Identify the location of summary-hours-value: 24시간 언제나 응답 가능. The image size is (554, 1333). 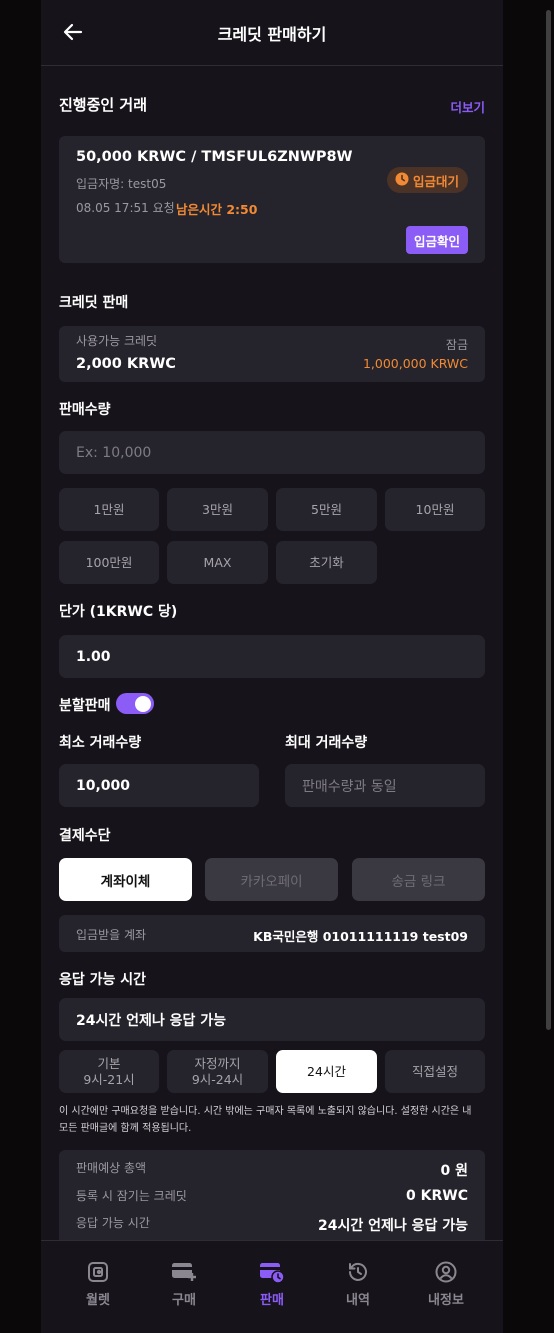
(392, 1226).